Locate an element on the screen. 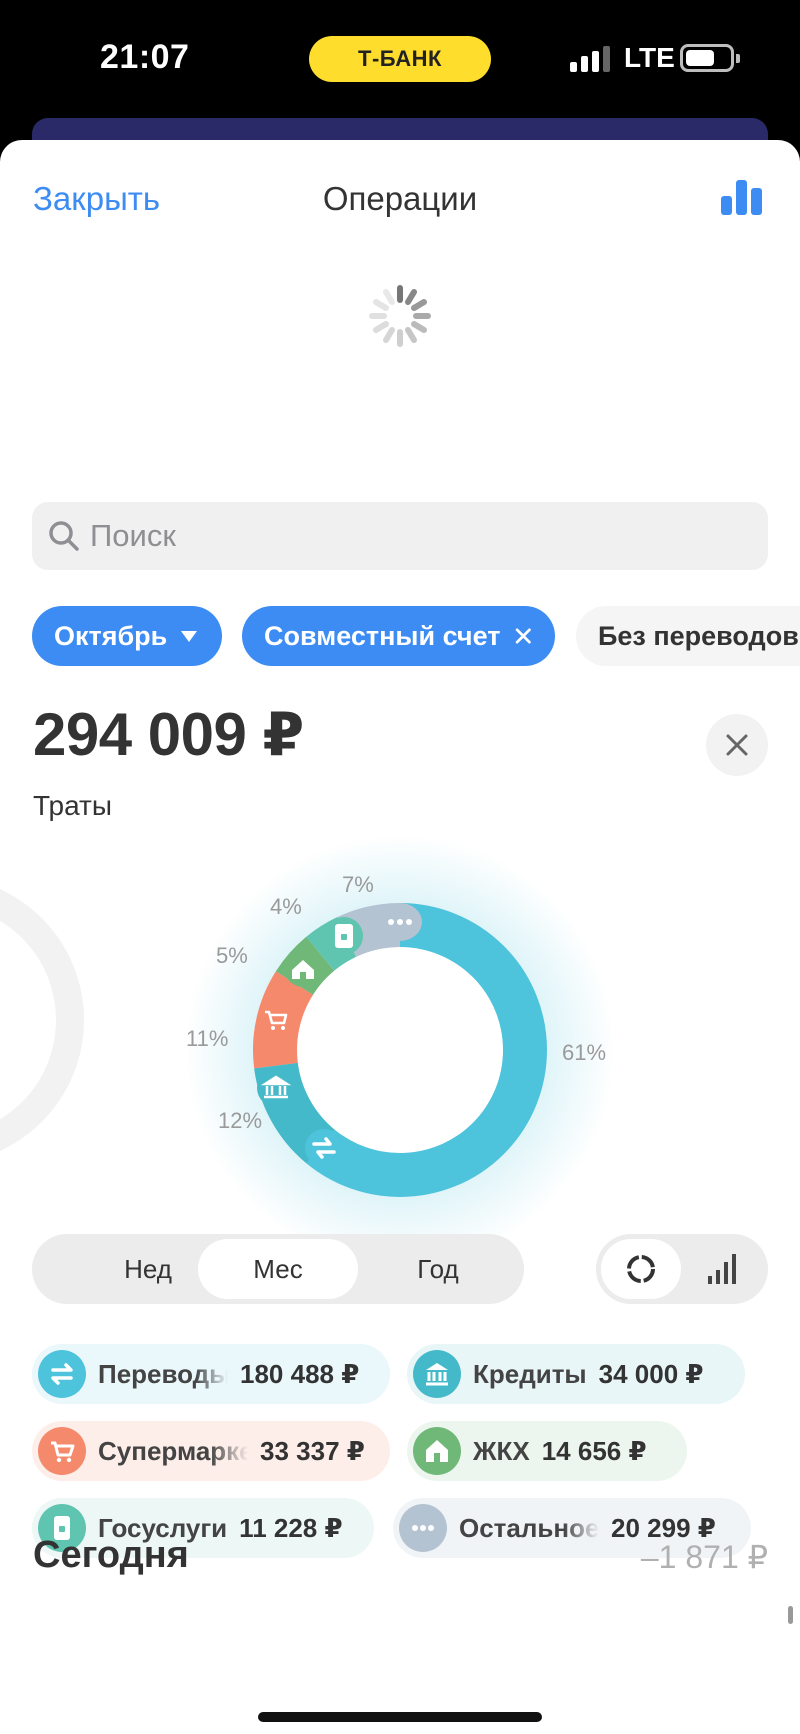  no-transfers-filter-chip: Без переводов is located at coordinates (688, 636).